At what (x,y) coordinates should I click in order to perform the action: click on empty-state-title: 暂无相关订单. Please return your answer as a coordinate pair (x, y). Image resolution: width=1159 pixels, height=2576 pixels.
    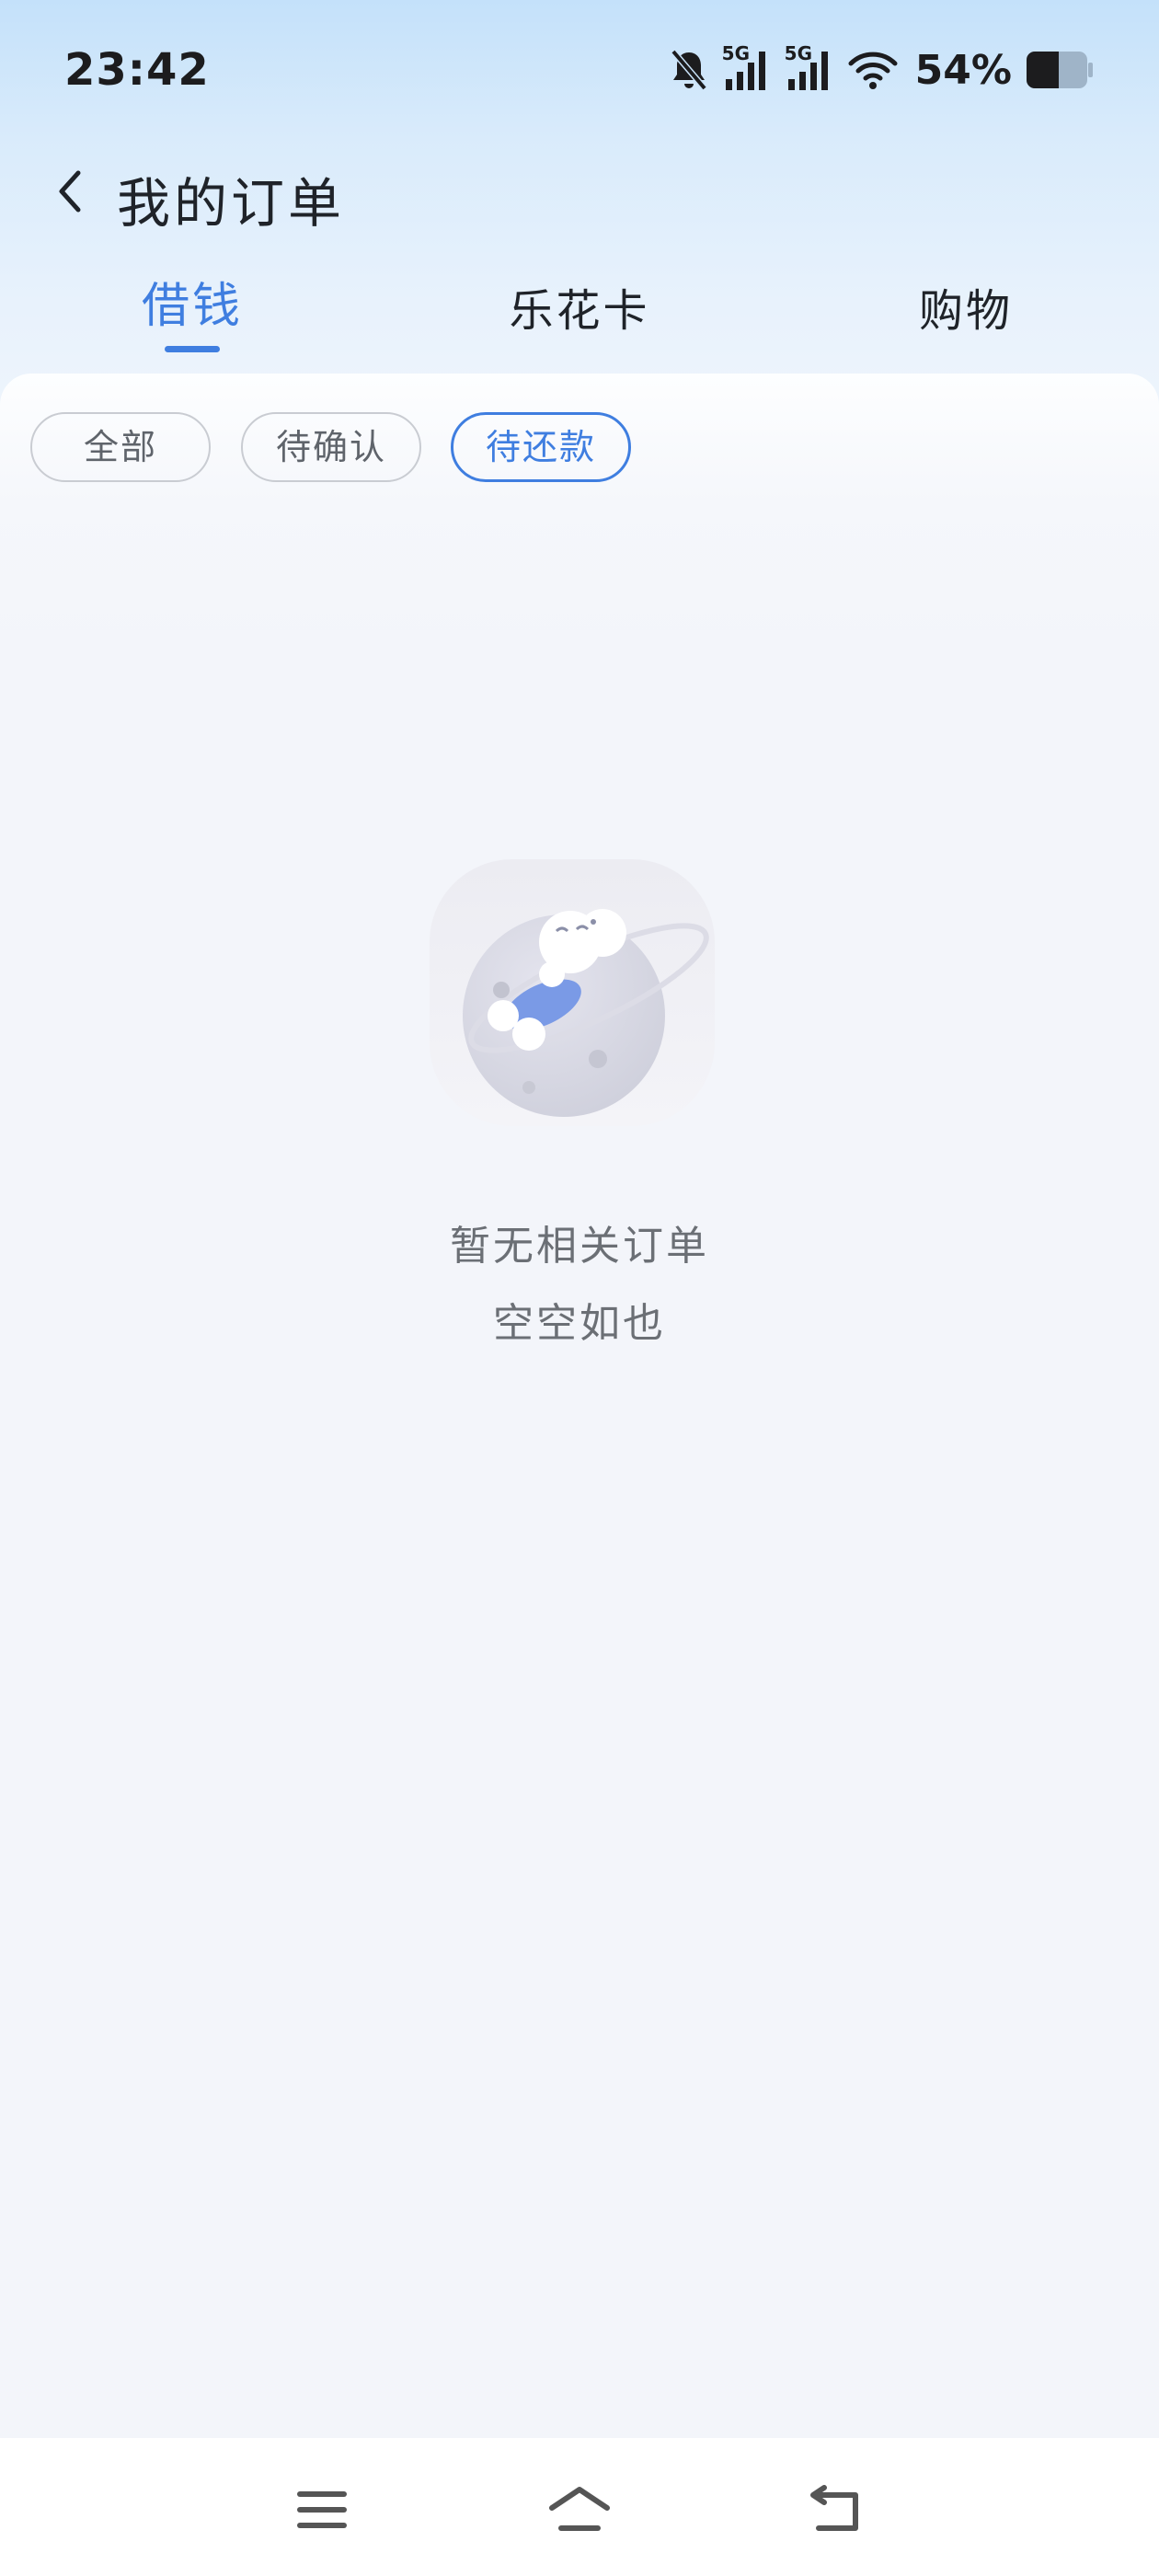
    Looking at the image, I should click on (579, 1246).